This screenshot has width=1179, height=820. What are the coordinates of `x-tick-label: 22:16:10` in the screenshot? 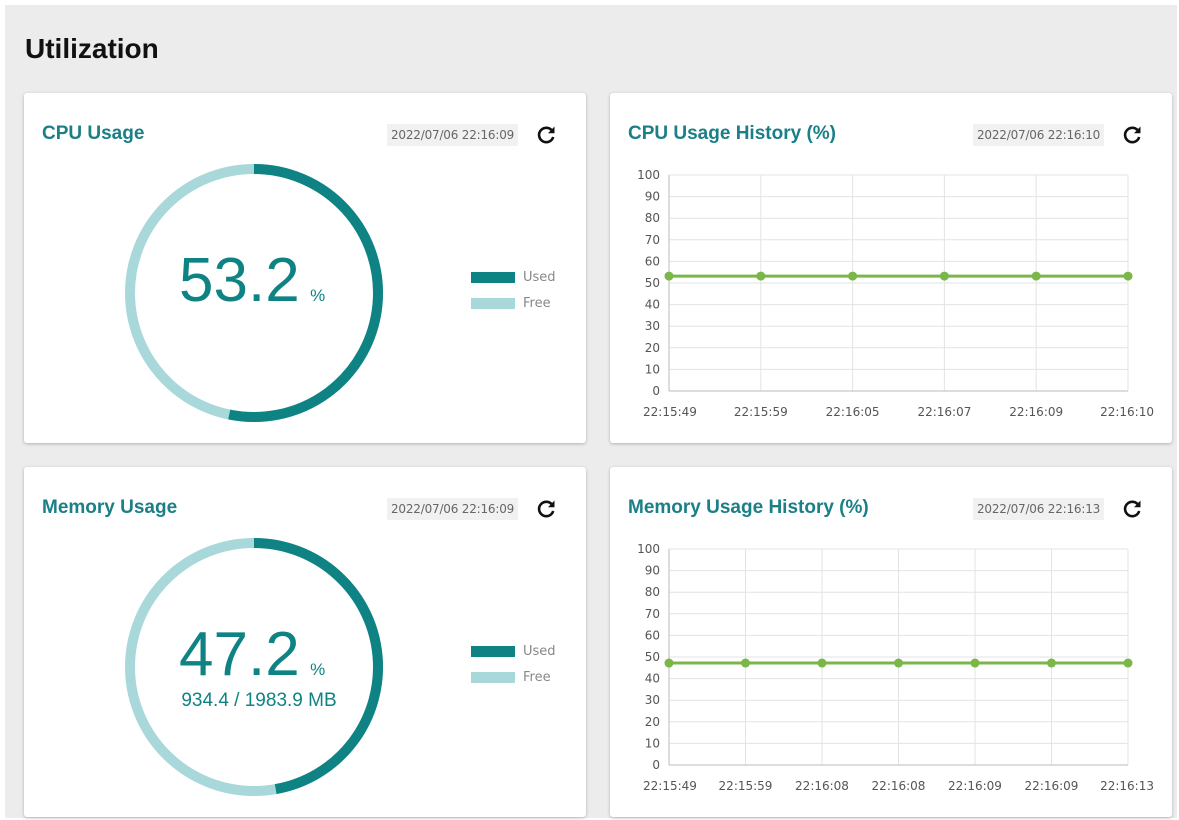 It's located at (1127, 412).